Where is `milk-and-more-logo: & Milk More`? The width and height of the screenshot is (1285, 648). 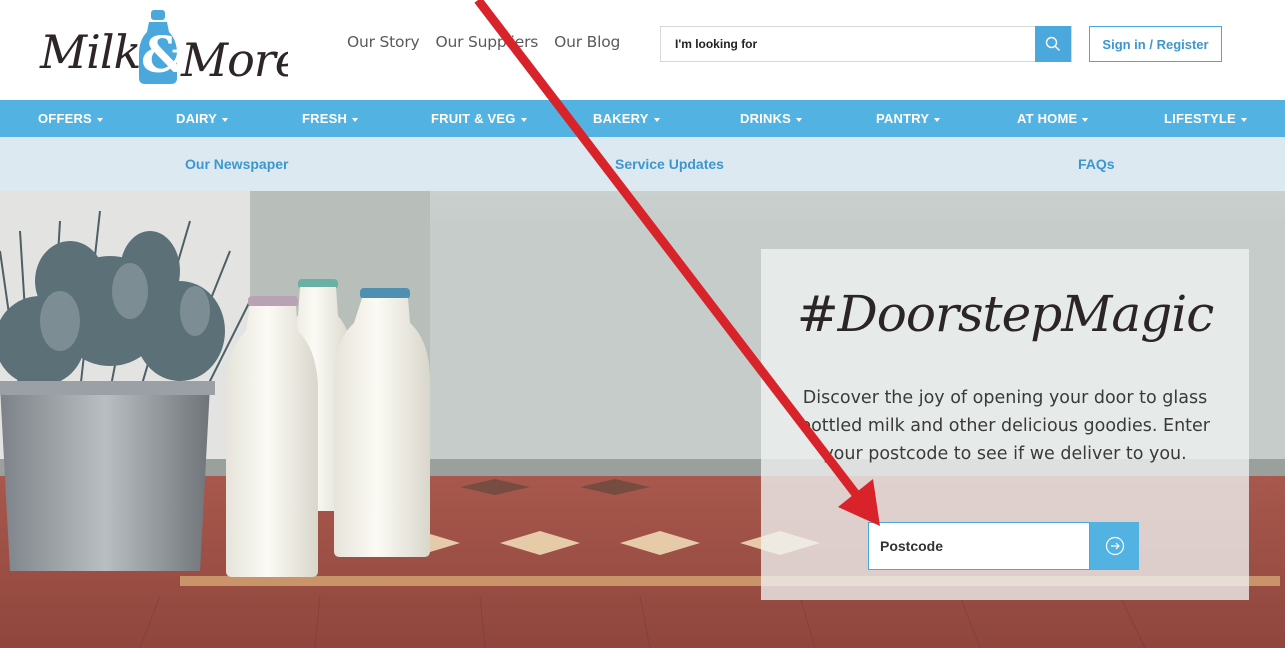 milk-and-more-logo: & Milk More is located at coordinates (163, 48).